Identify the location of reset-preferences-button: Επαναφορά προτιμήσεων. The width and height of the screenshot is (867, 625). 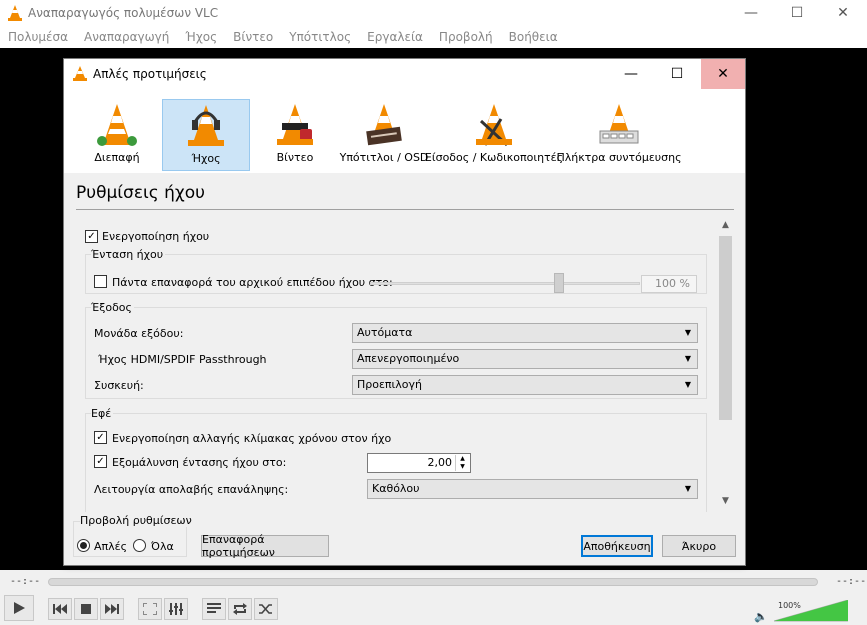
(265, 546).